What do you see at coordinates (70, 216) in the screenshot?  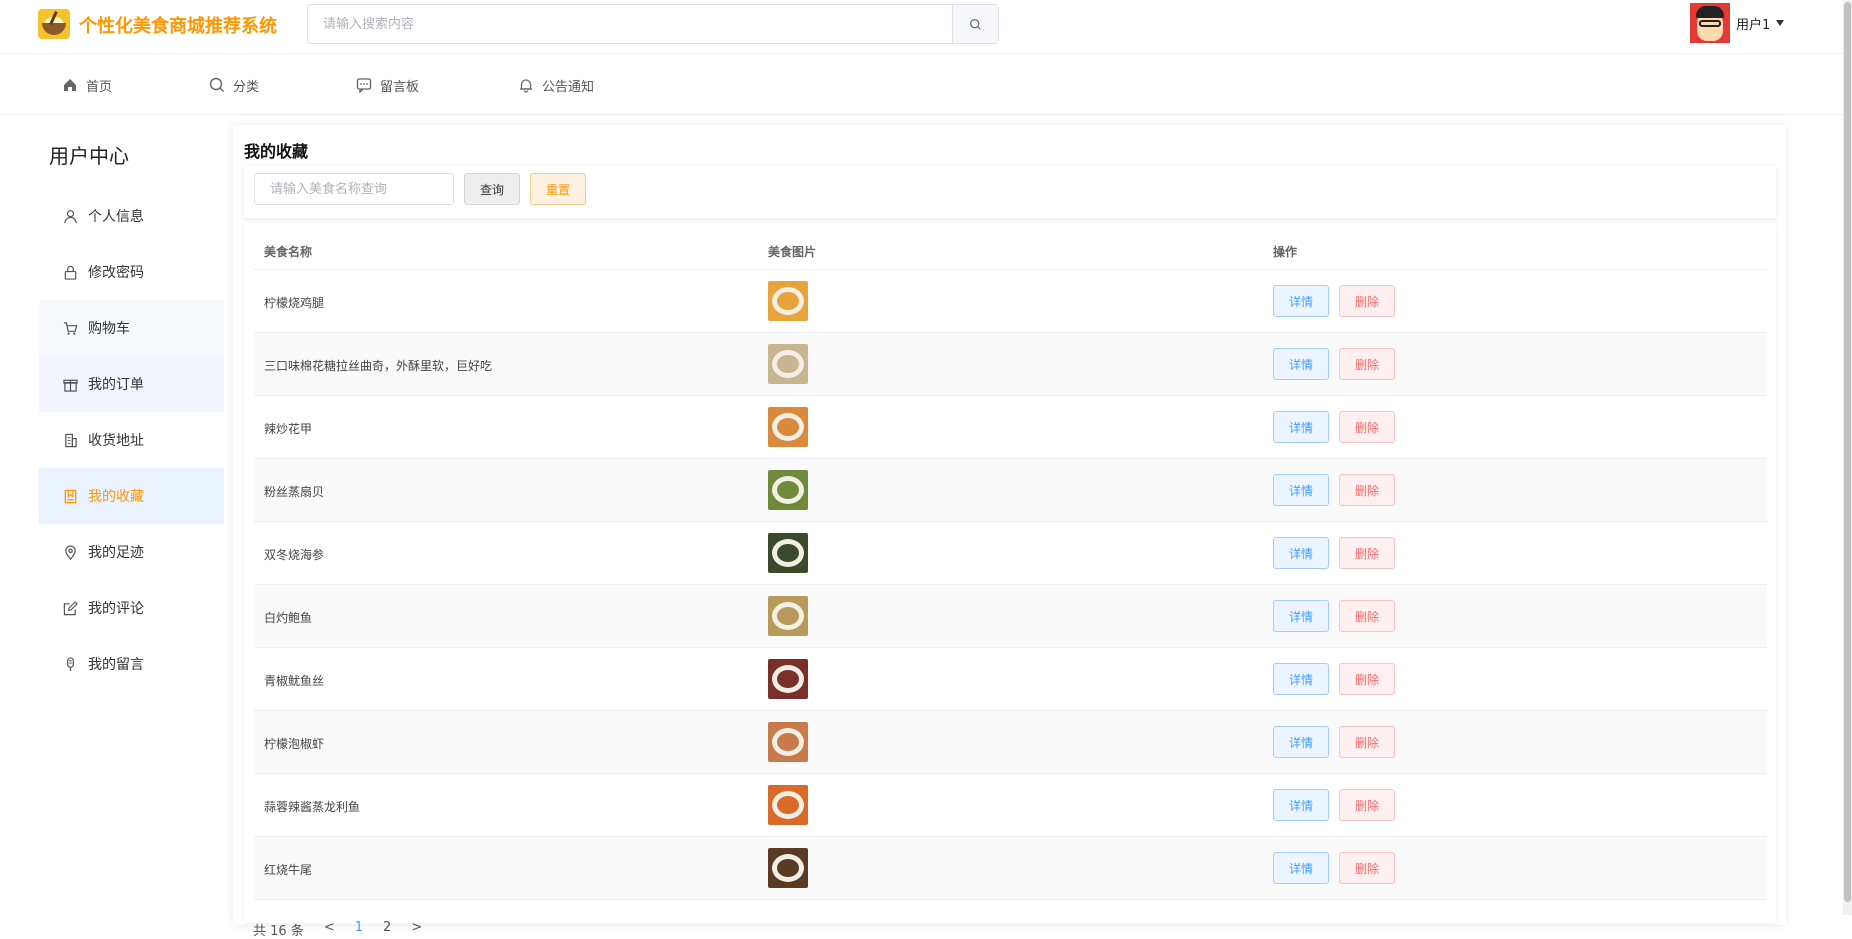 I see `user-icon` at bounding box center [70, 216].